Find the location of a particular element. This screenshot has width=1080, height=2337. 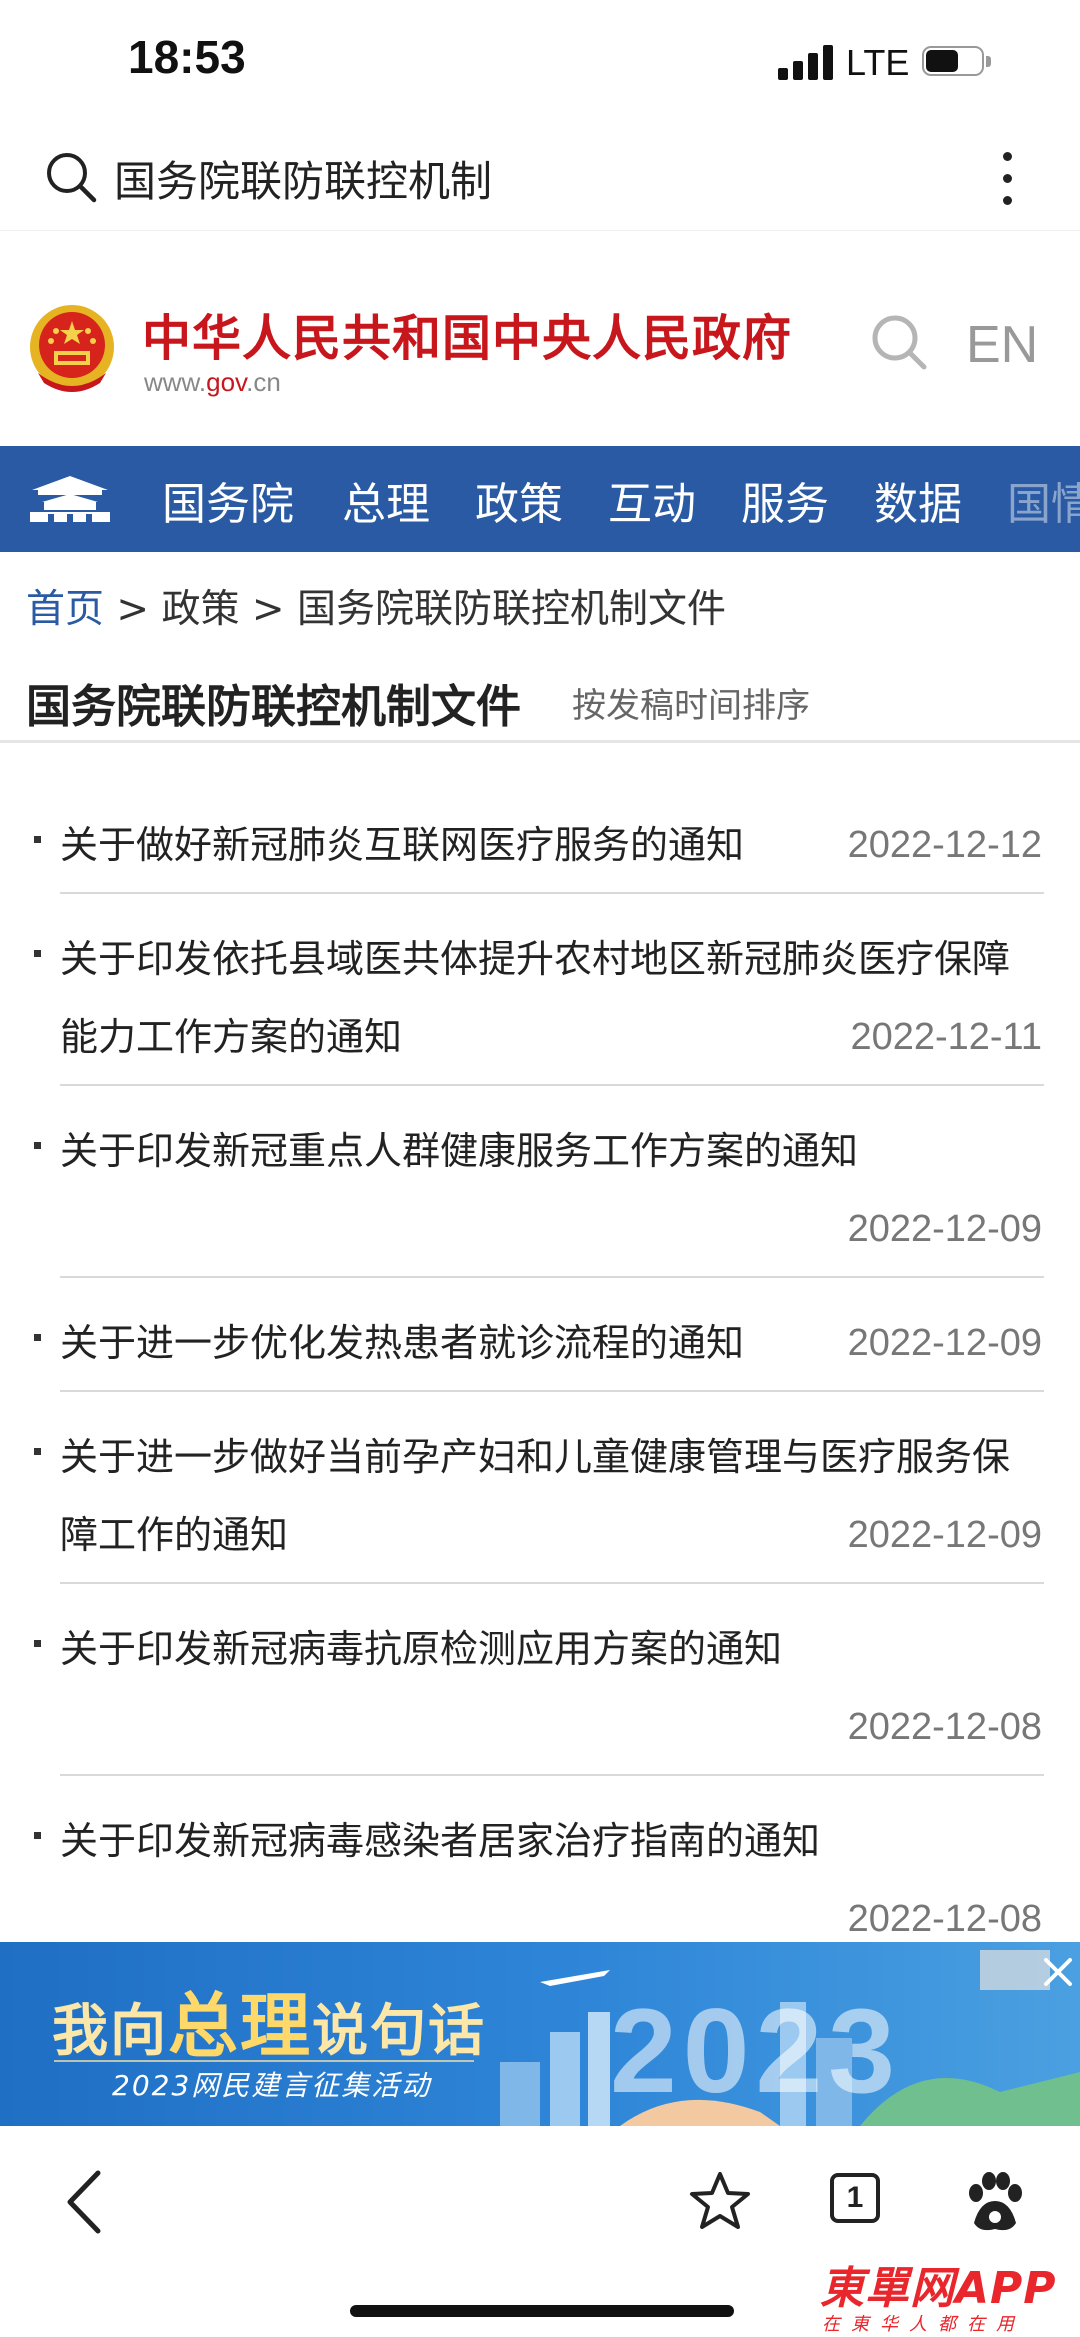

banner-subtitle: 2023网民建言征集活动 is located at coordinates (272, 2085).